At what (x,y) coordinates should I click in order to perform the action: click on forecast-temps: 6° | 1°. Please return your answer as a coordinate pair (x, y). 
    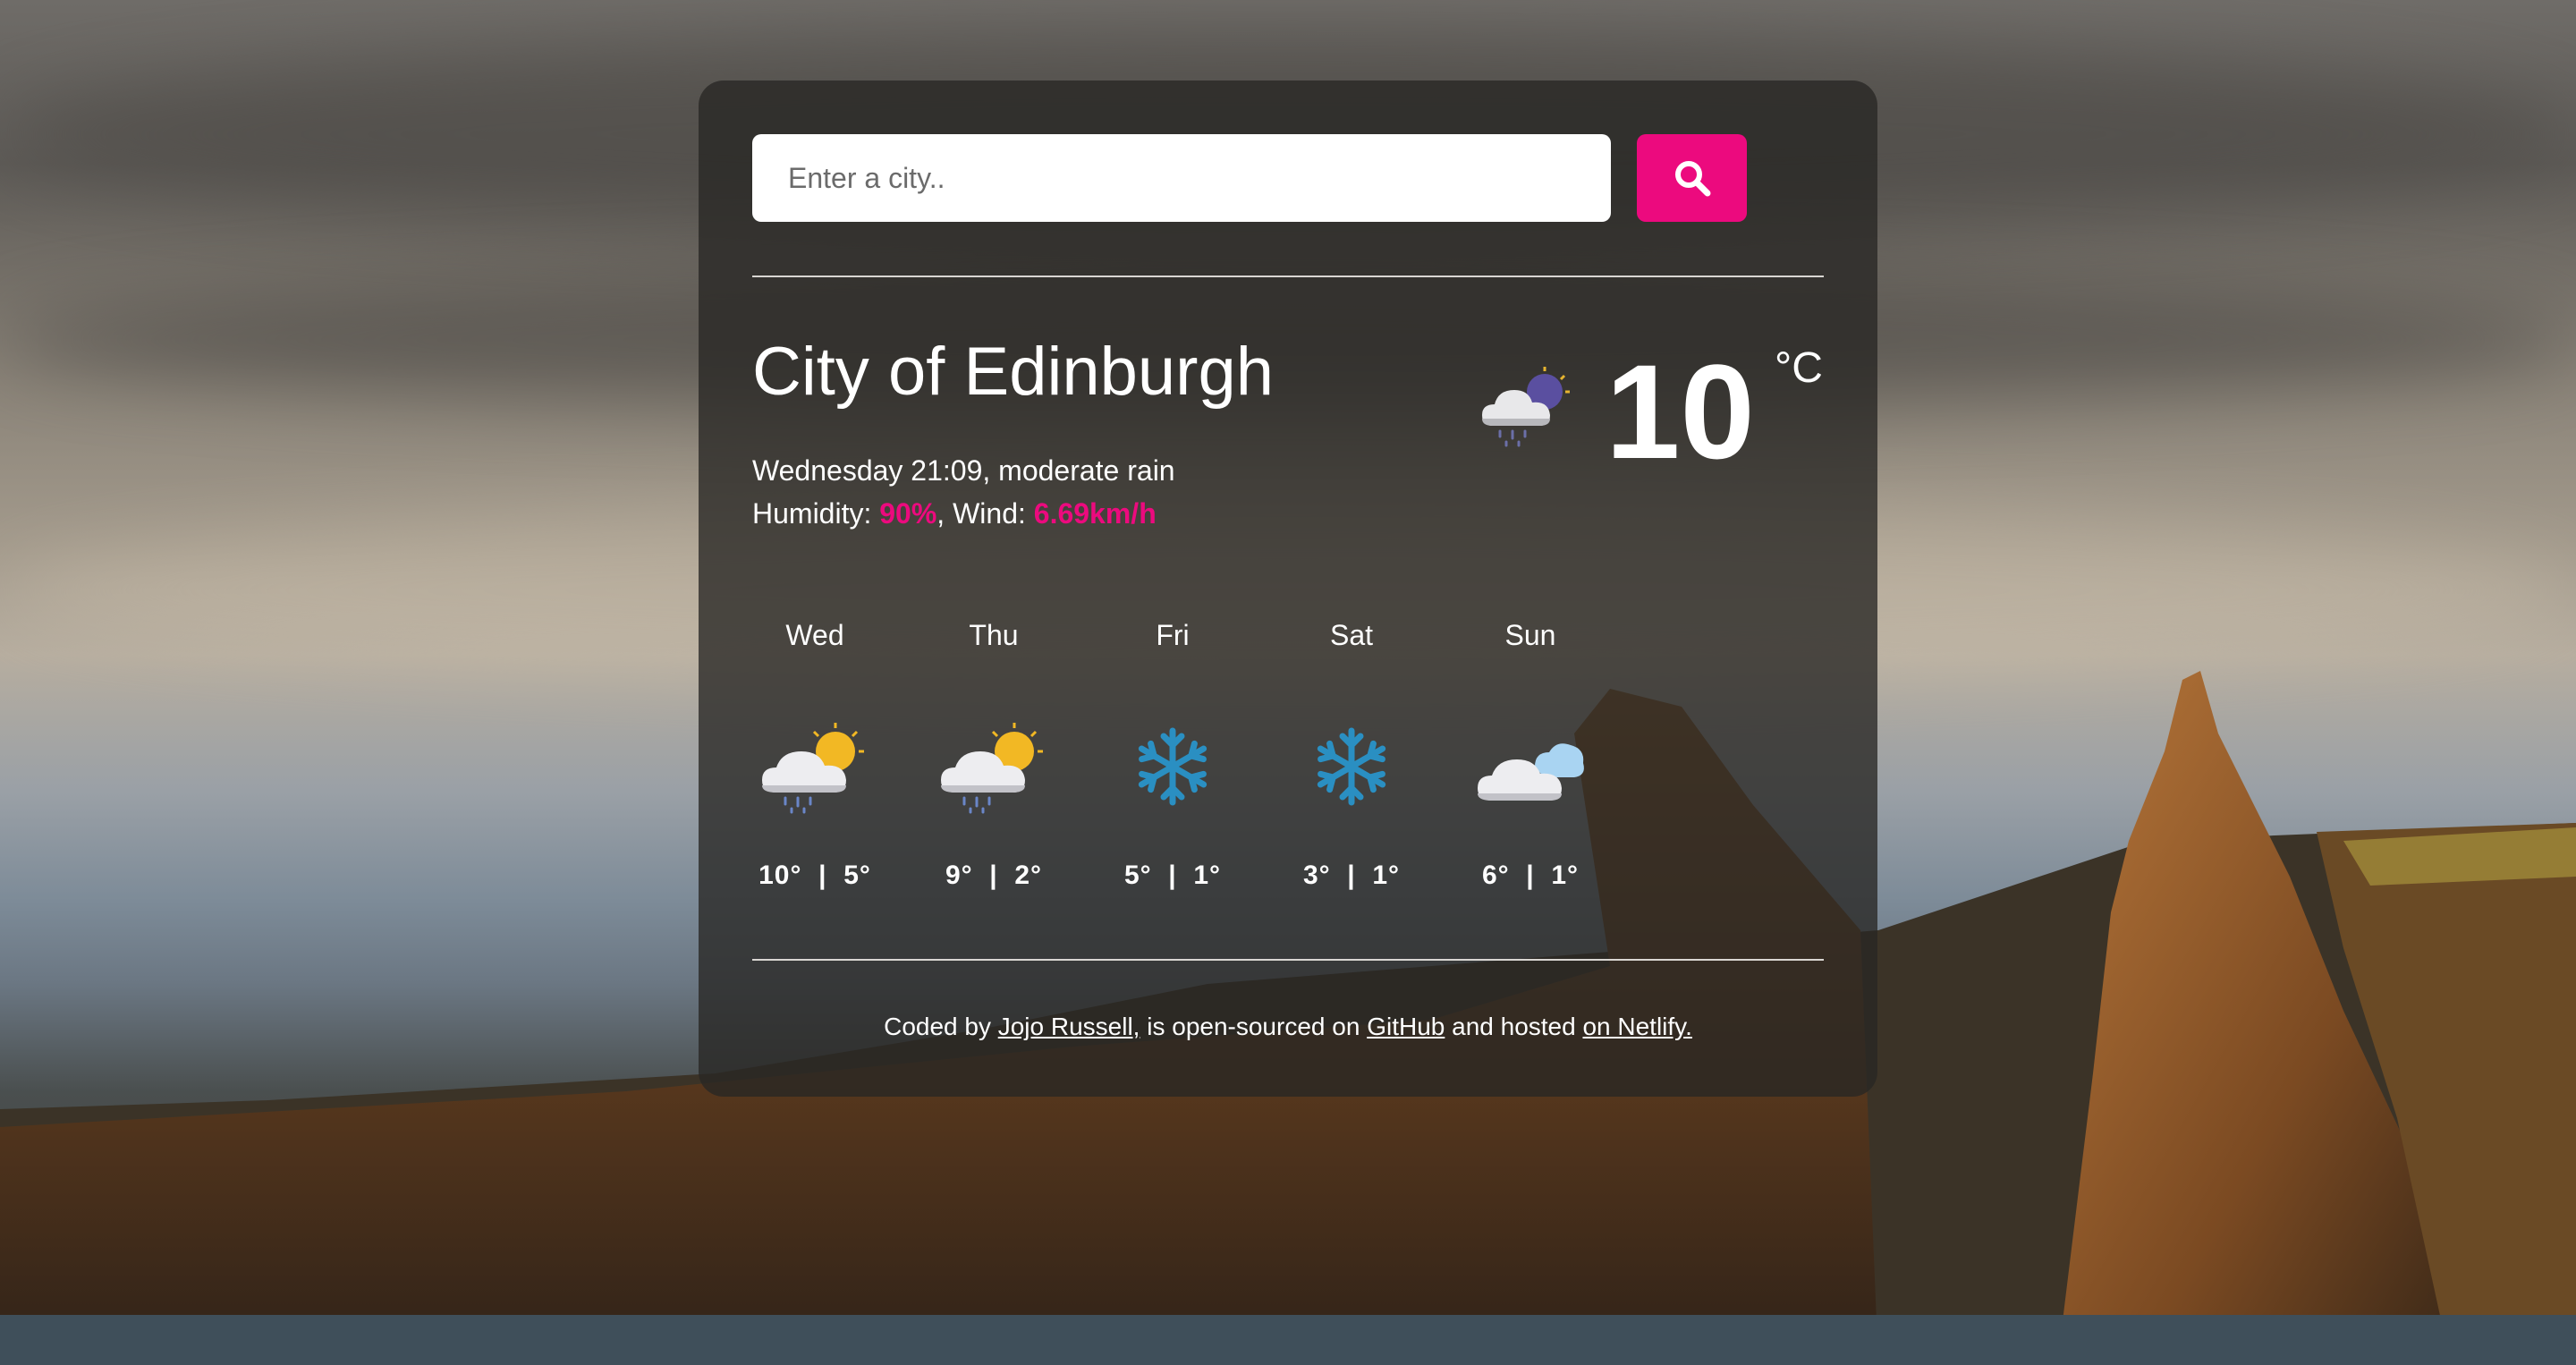
    Looking at the image, I should click on (1530, 876).